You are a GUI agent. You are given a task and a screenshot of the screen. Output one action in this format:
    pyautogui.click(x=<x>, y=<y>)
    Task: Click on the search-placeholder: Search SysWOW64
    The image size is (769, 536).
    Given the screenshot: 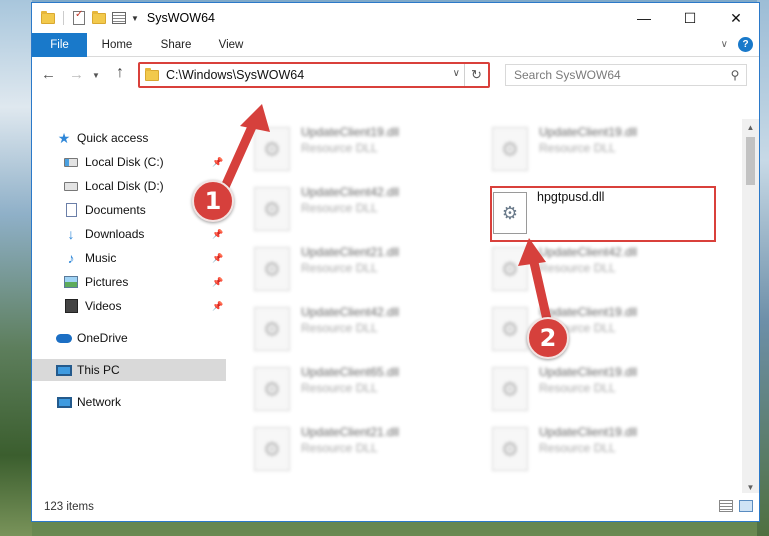 What is the action you would take?
    pyautogui.click(x=615, y=75)
    